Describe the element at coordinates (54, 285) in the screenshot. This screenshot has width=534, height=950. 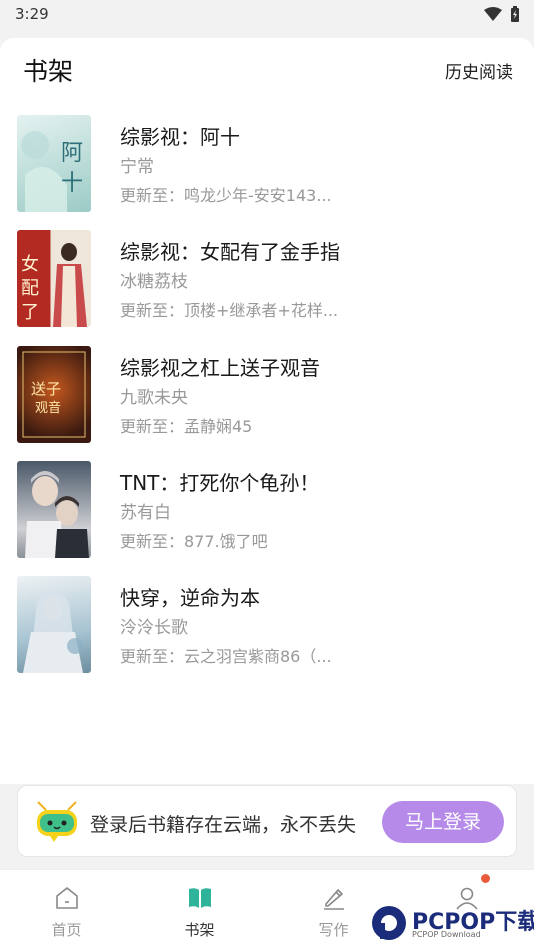
I see `cover-art: 女 配 了` at that location.